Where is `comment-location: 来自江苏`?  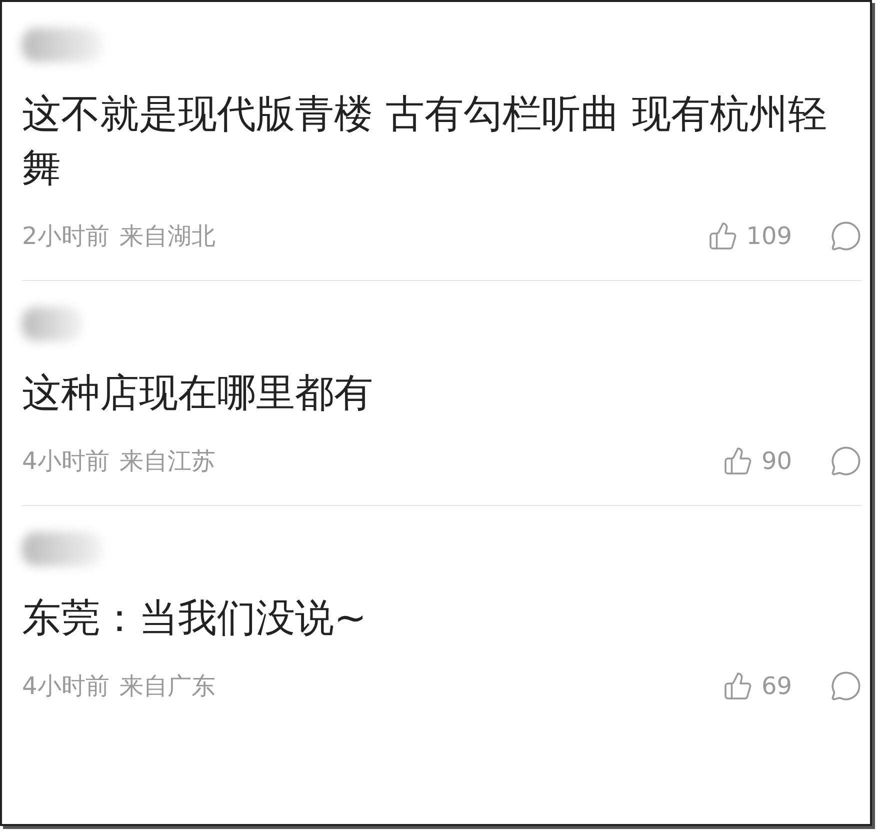 comment-location: 来自江苏 is located at coordinates (167, 461).